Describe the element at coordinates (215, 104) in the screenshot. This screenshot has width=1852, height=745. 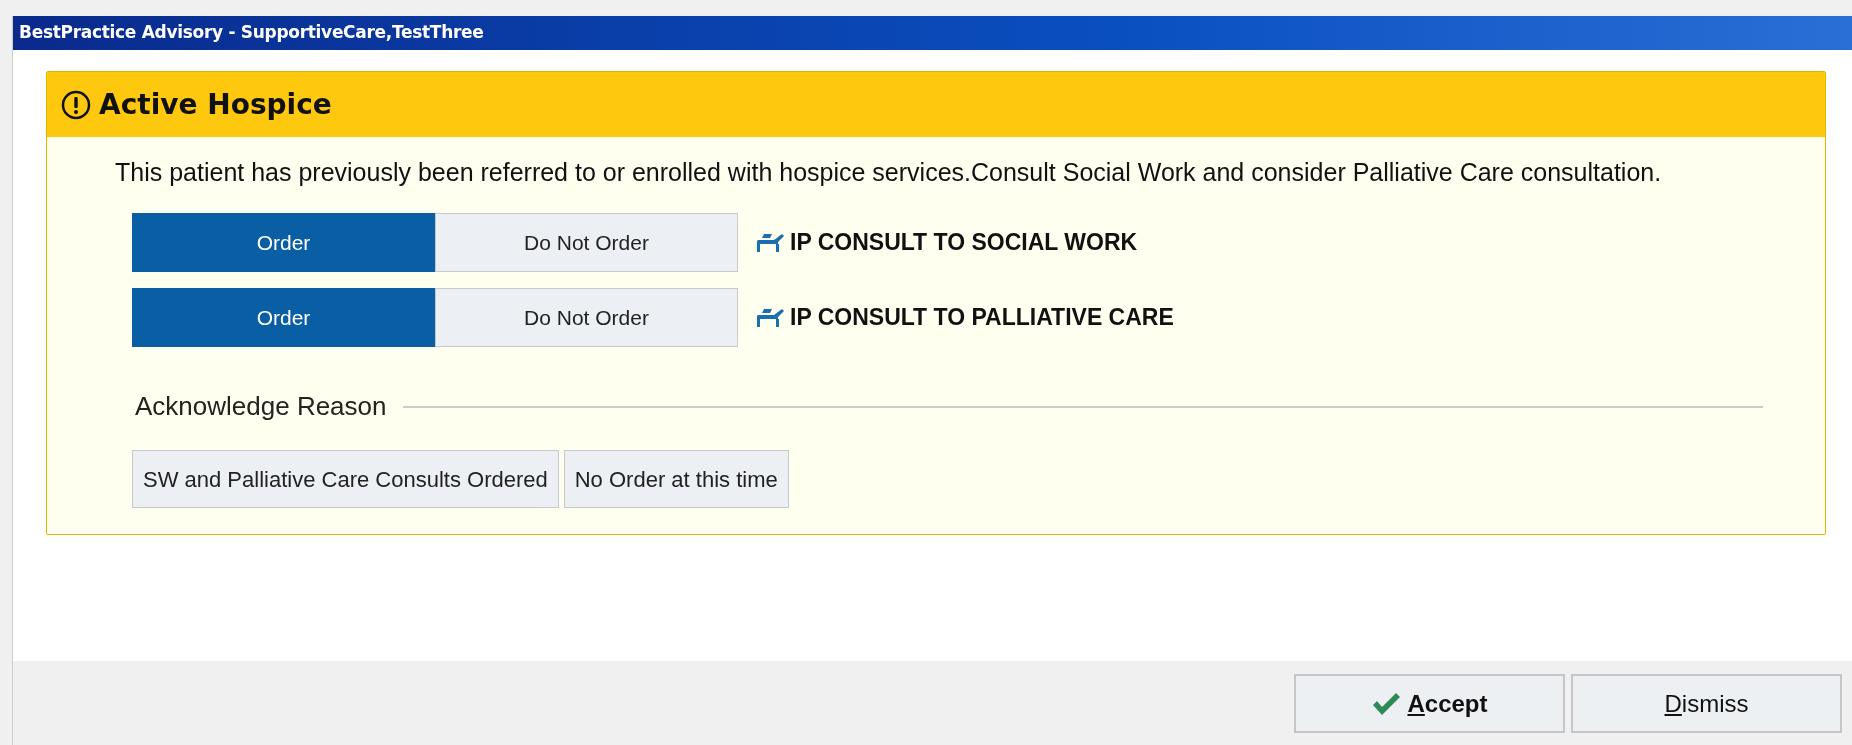
I see `advisory-title: Active Hospice` at that location.